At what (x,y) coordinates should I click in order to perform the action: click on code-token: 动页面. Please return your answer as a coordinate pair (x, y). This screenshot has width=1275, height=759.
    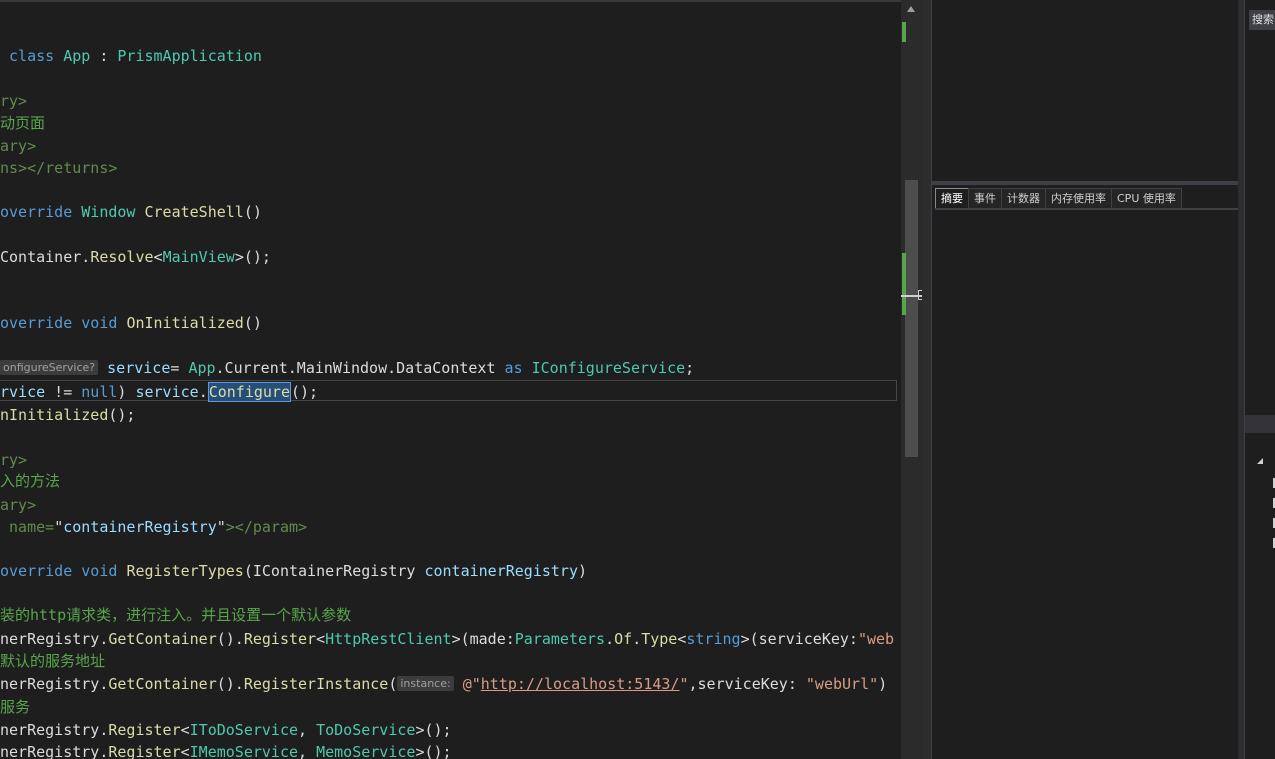
    Looking at the image, I should click on (23, 123).